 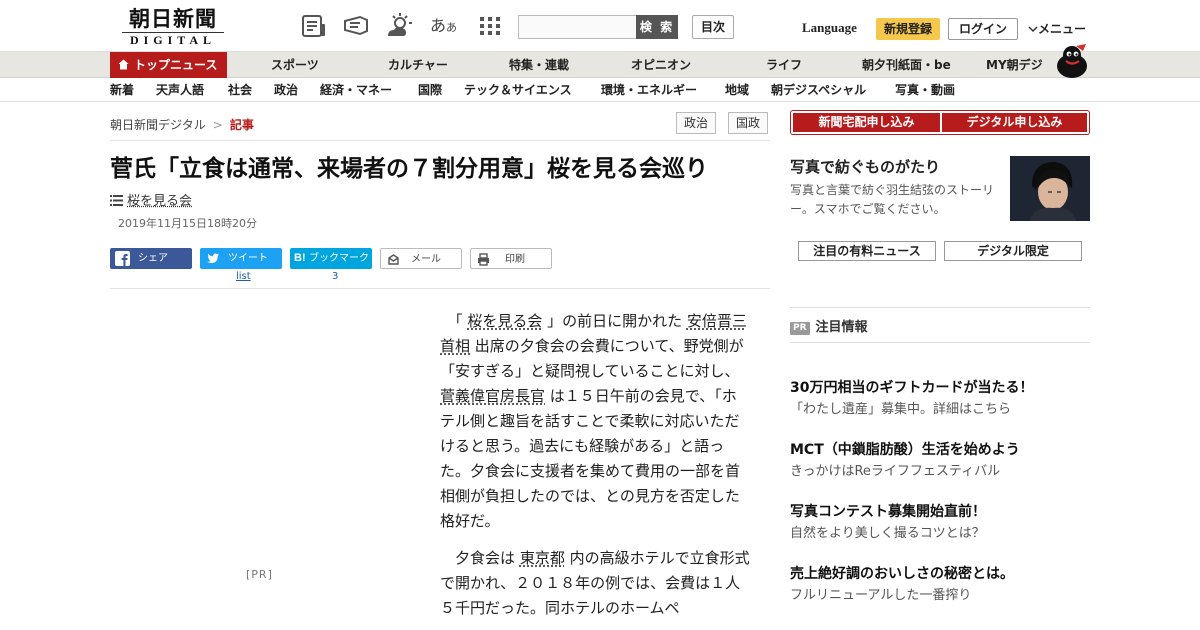 What do you see at coordinates (940, 512) in the screenshot?
I see `promo-title: 写真コンテスト募集開始直前！` at bounding box center [940, 512].